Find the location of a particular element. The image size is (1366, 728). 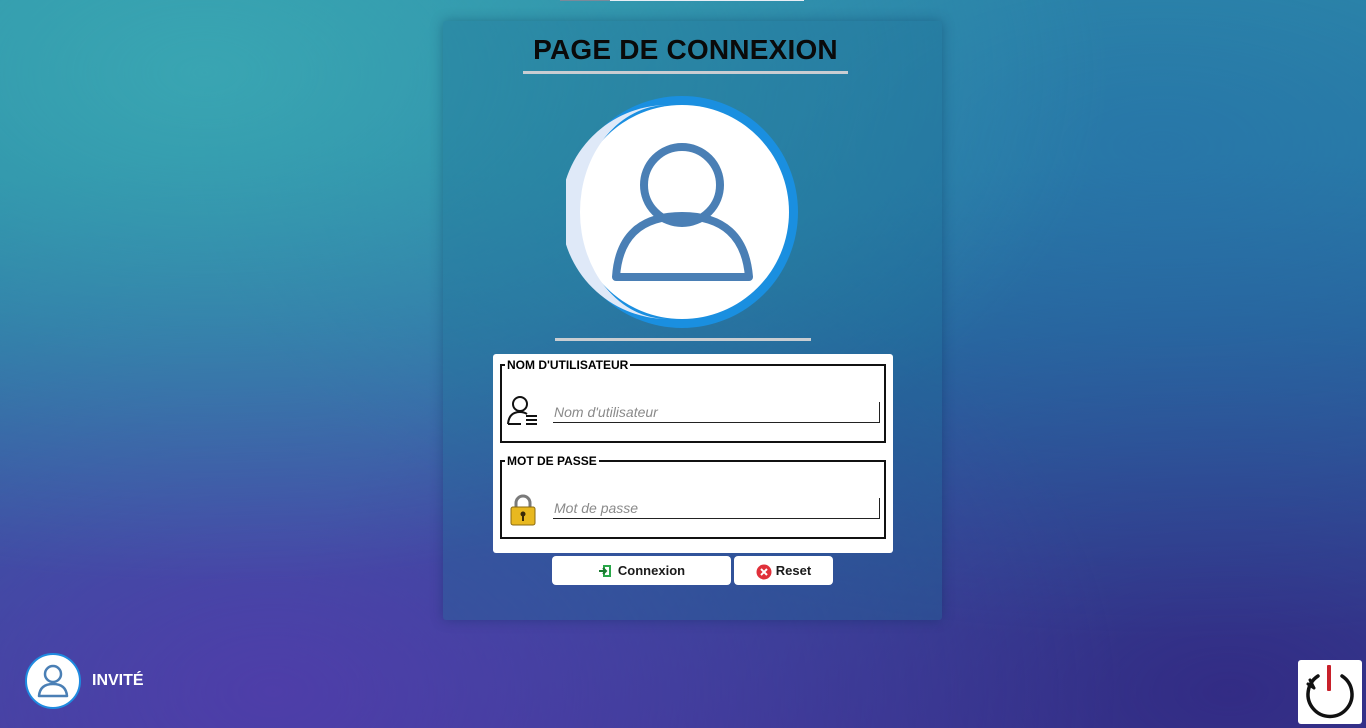

top-strip is located at coordinates (707, 0).